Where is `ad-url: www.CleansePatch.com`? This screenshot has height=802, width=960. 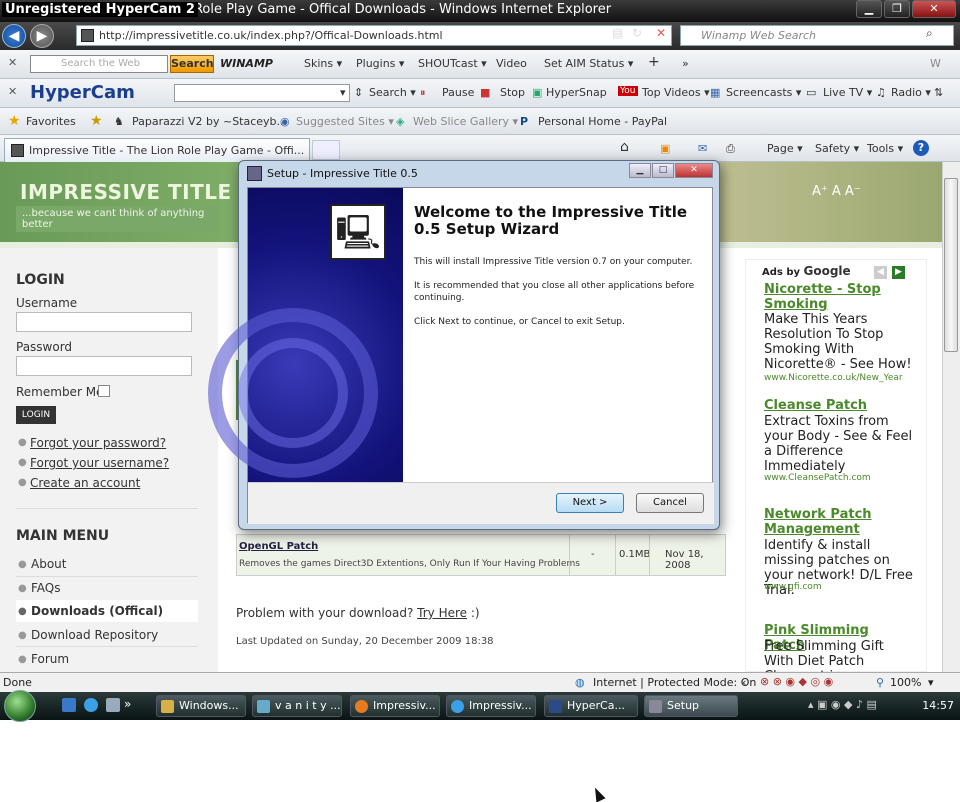
ad-url: www.CleansePatch.com is located at coordinates (817, 478).